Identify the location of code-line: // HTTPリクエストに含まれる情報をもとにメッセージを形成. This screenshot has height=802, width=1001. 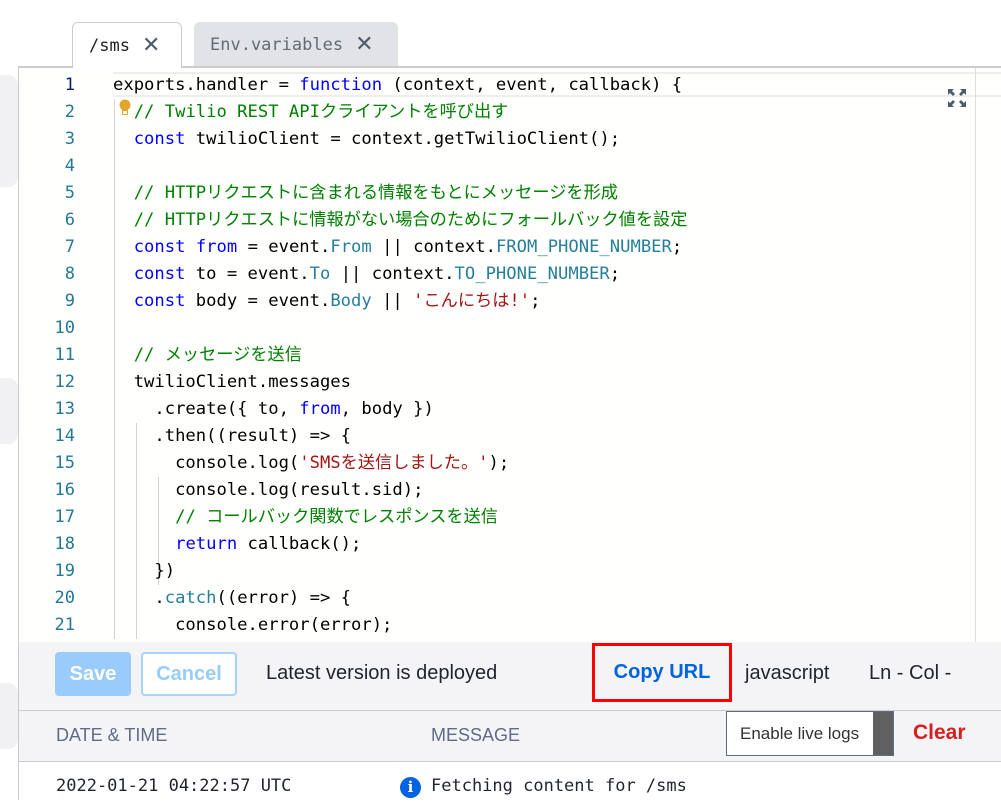
(400, 193).